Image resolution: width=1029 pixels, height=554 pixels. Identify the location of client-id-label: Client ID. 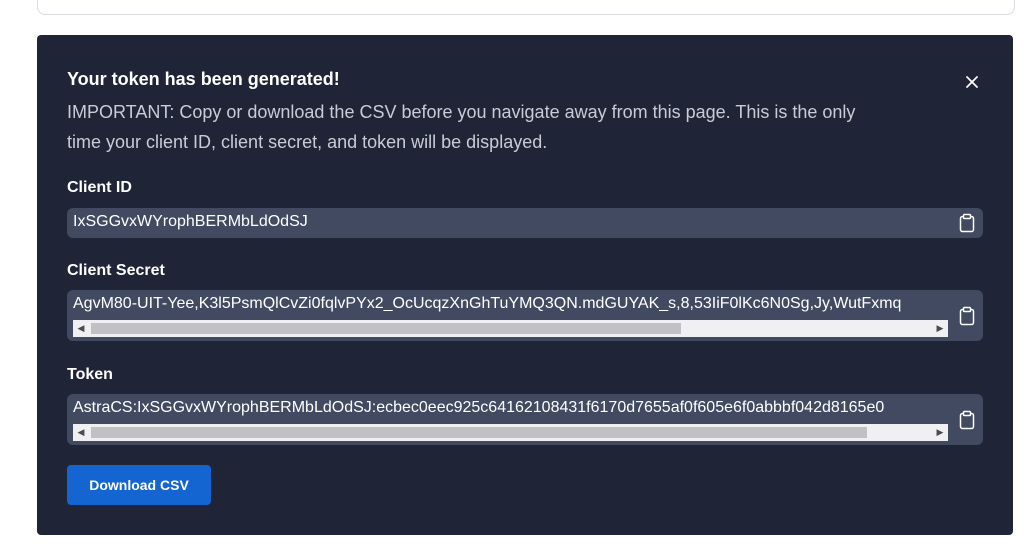
(99, 187).